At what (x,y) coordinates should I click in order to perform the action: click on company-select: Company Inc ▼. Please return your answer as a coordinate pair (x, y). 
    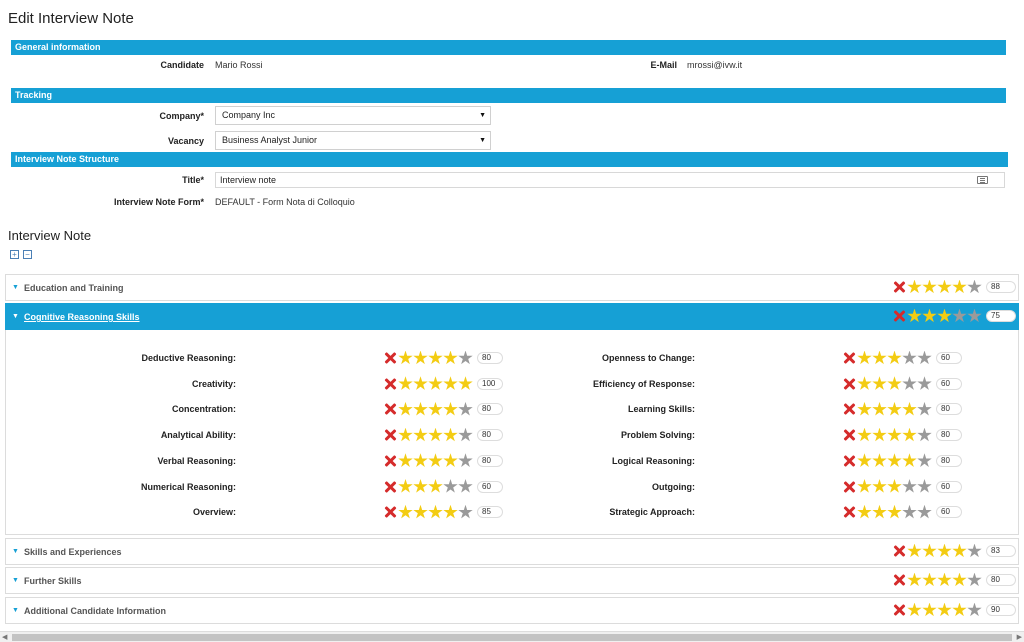
    Looking at the image, I should click on (353, 115).